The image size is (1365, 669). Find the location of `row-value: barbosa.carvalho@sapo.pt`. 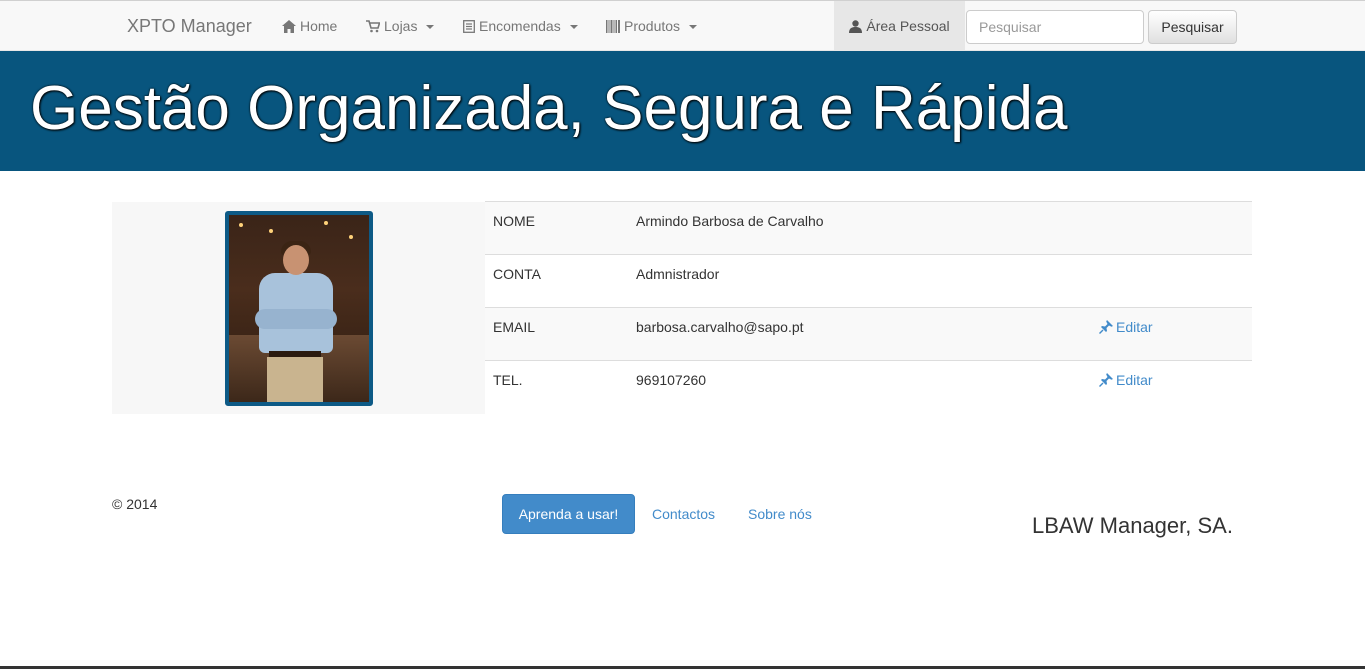

row-value: barbosa.carvalho@sapo.pt is located at coordinates (720, 327).